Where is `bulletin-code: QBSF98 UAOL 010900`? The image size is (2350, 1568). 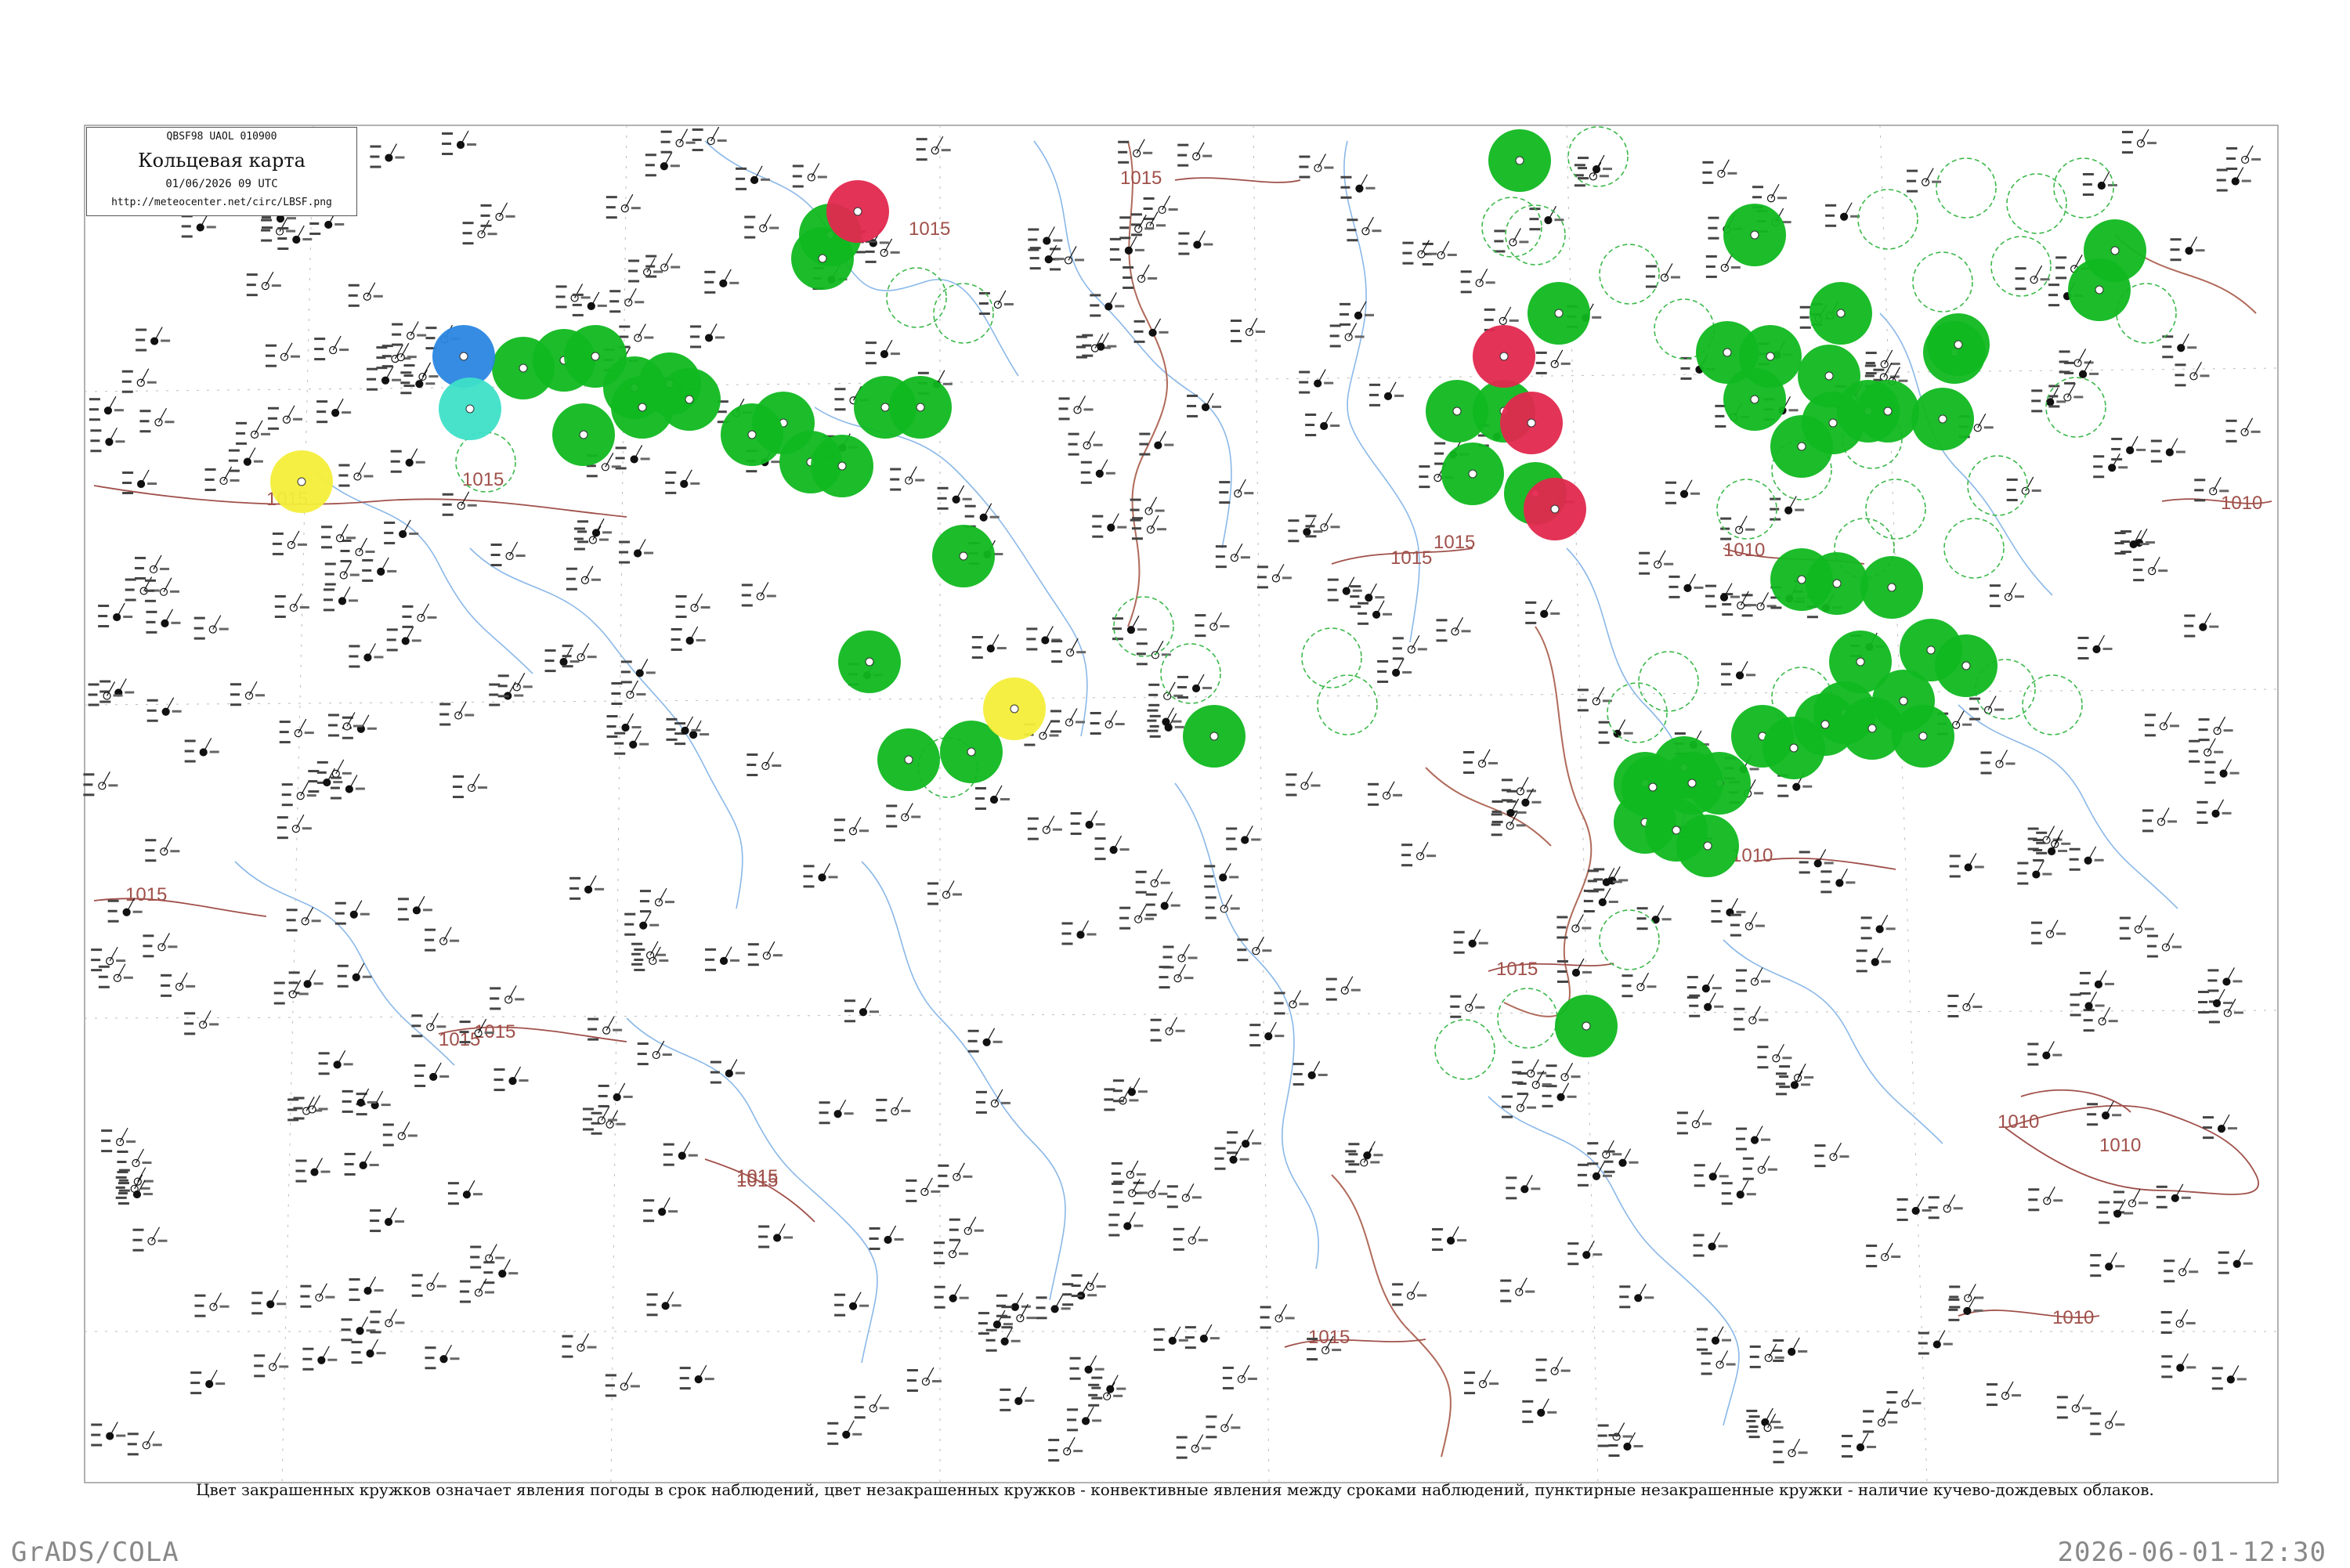
bulletin-code: QBSF98 UAOL 010900 is located at coordinates (221, 137).